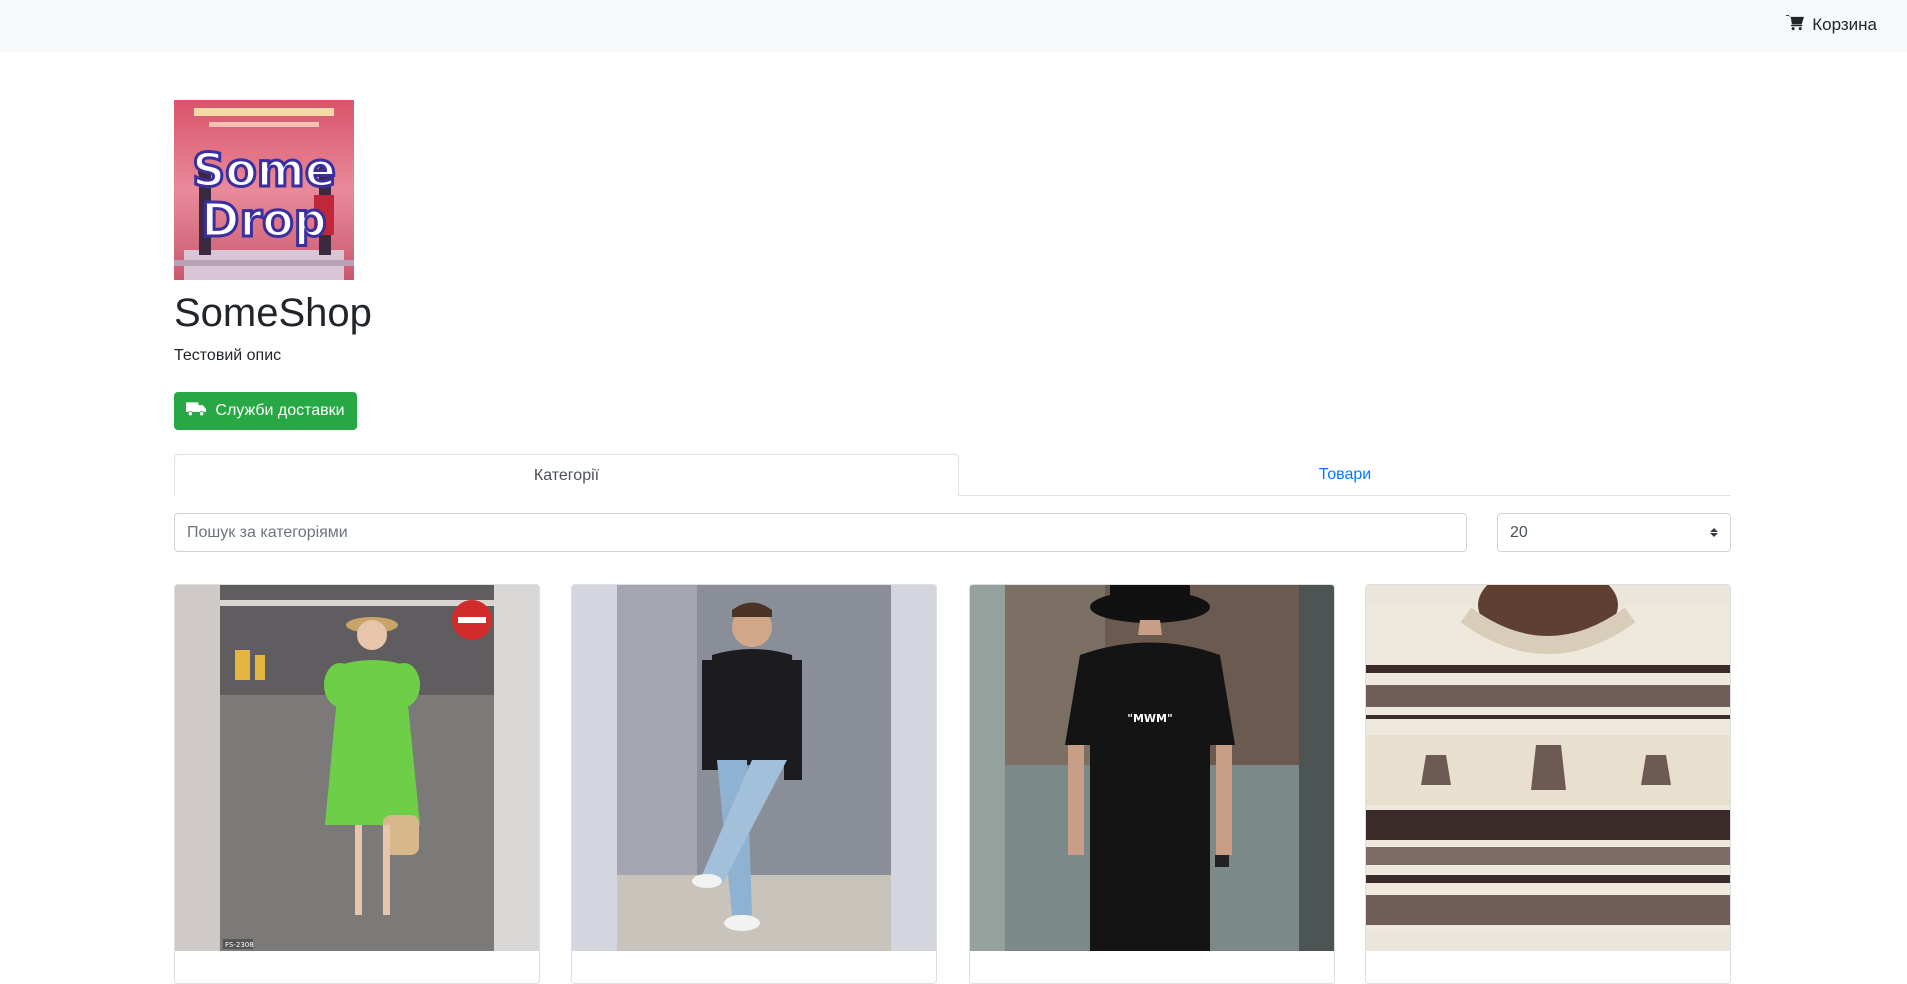 The height and width of the screenshot is (984, 1907). I want to click on shop-title: SomeShop, so click(273, 313).